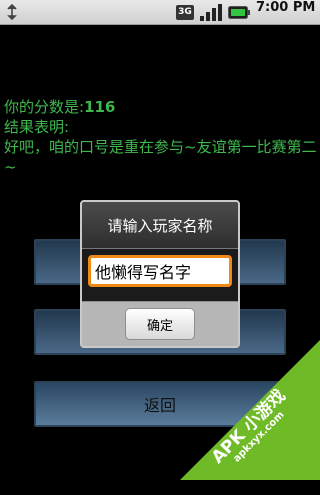  What do you see at coordinates (162, 107) in the screenshot?
I see `score-line: 你的分数是:116` at bounding box center [162, 107].